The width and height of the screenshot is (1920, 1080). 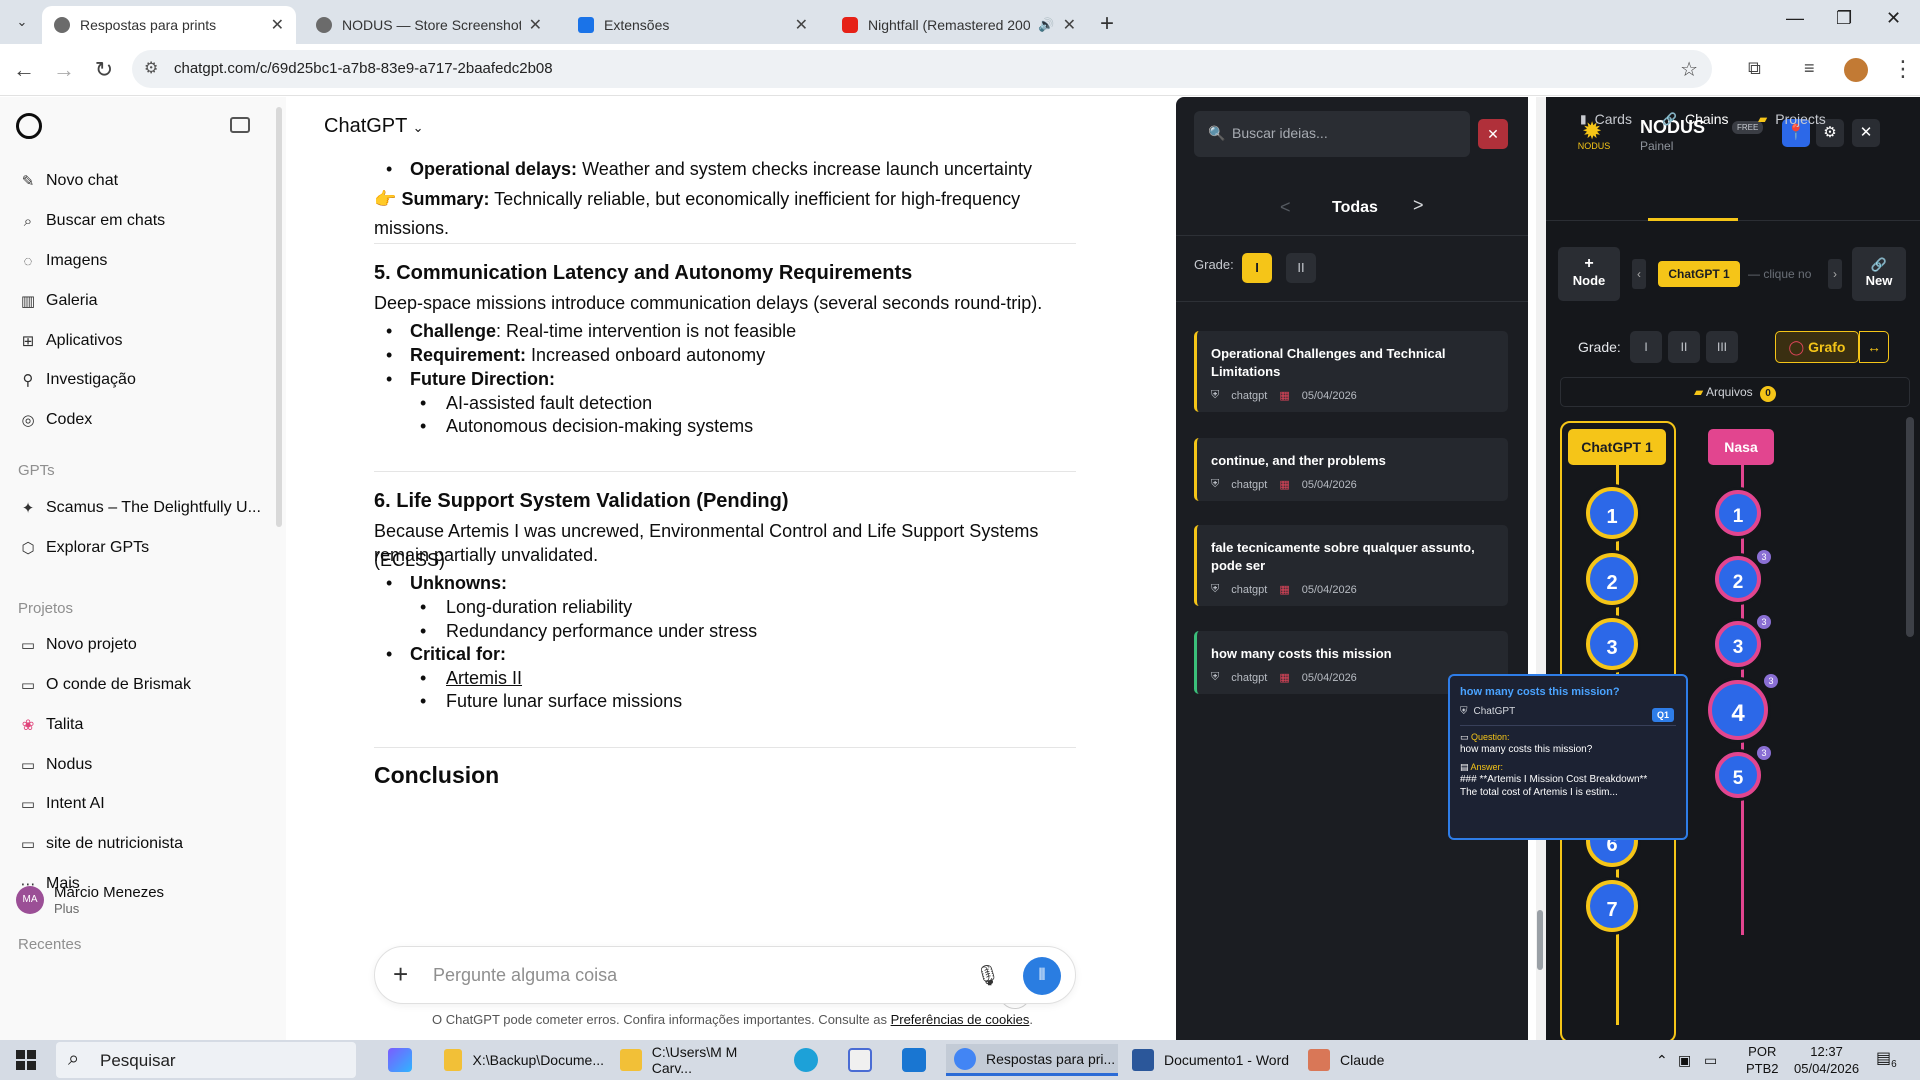 What do you see at coordinates (693, 25) in the screenshot?
I see `tab-extensions: Extensões ✕` at bounding box center [693, 25].